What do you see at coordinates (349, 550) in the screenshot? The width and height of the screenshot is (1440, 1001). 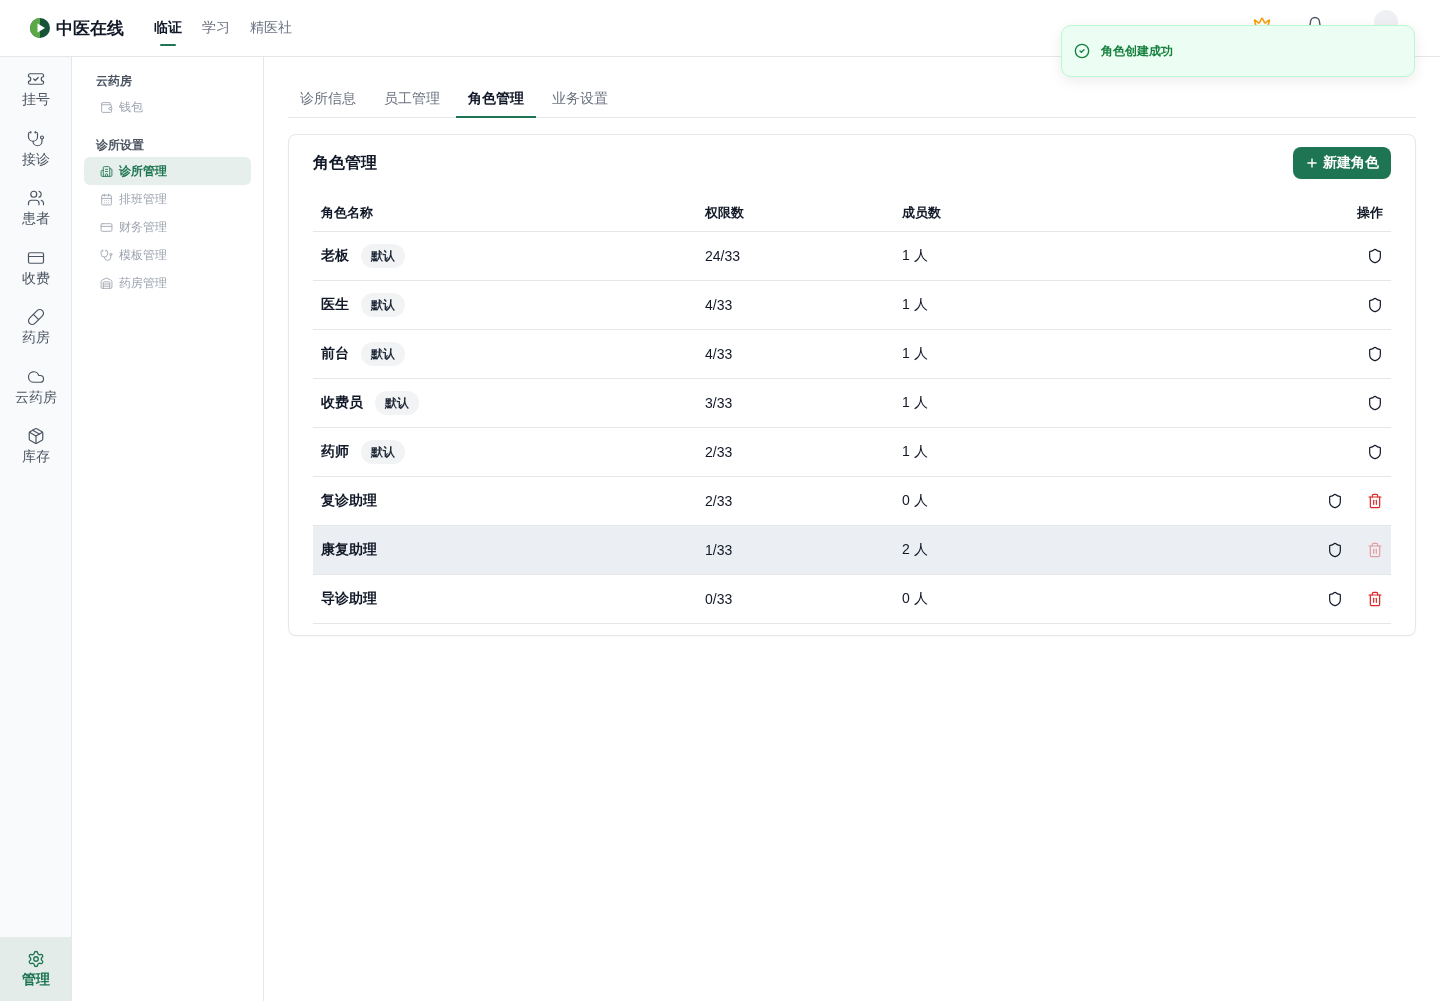 I see `role-name: 康复助理` at bounding box center [349, 550].